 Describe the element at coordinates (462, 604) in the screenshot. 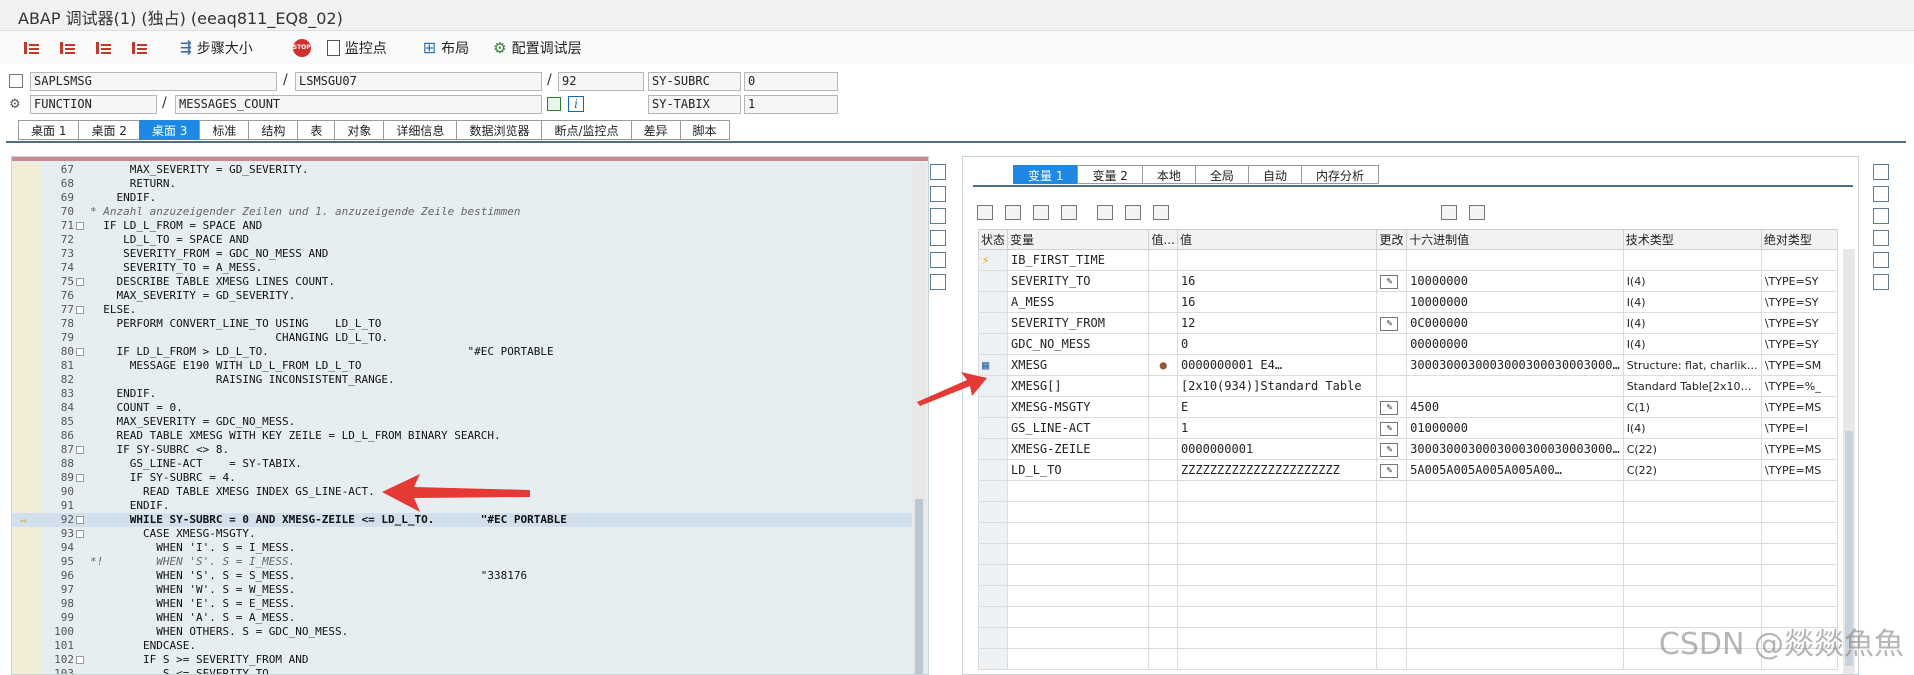

I see `code-line: 98 WHEN 'E'. S = E_MESS.` at that location.